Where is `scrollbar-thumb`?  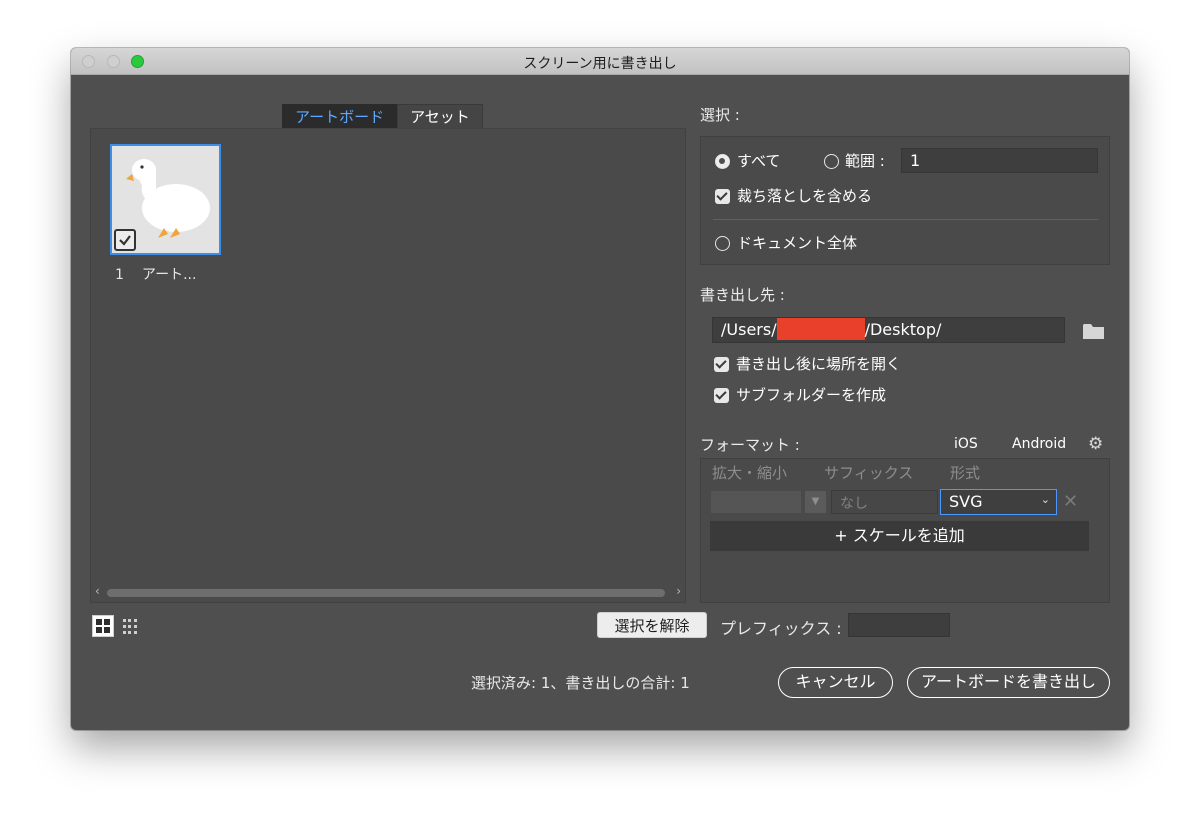 scrollbar-thumb is located at coordinates (386, 593).